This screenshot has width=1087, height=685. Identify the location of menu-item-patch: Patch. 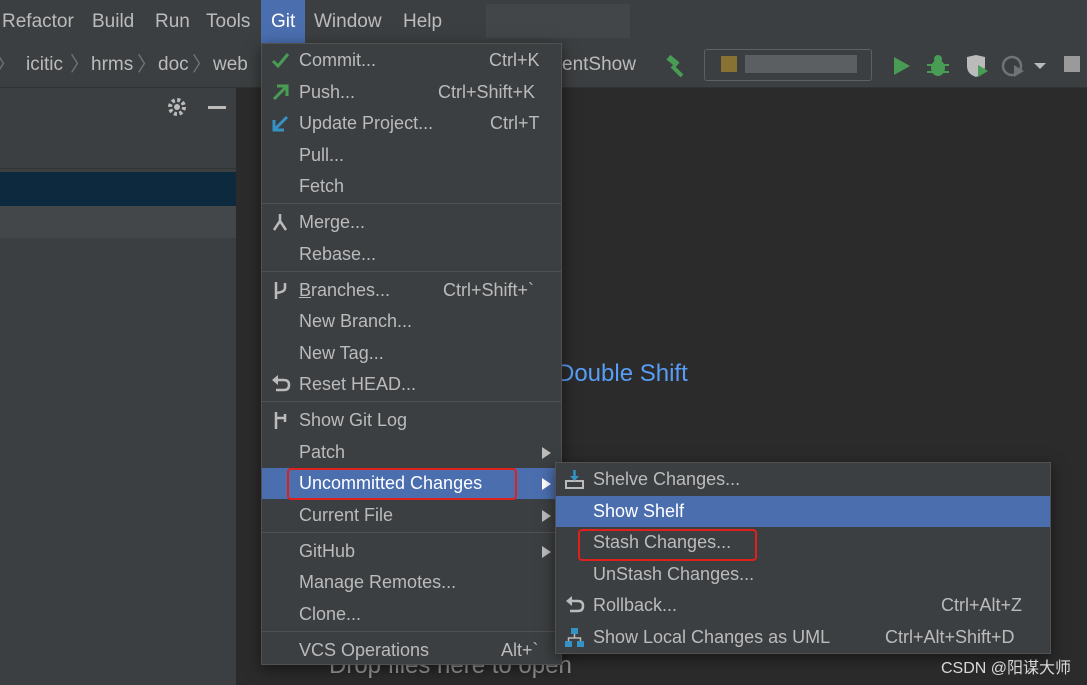
(411, 452).